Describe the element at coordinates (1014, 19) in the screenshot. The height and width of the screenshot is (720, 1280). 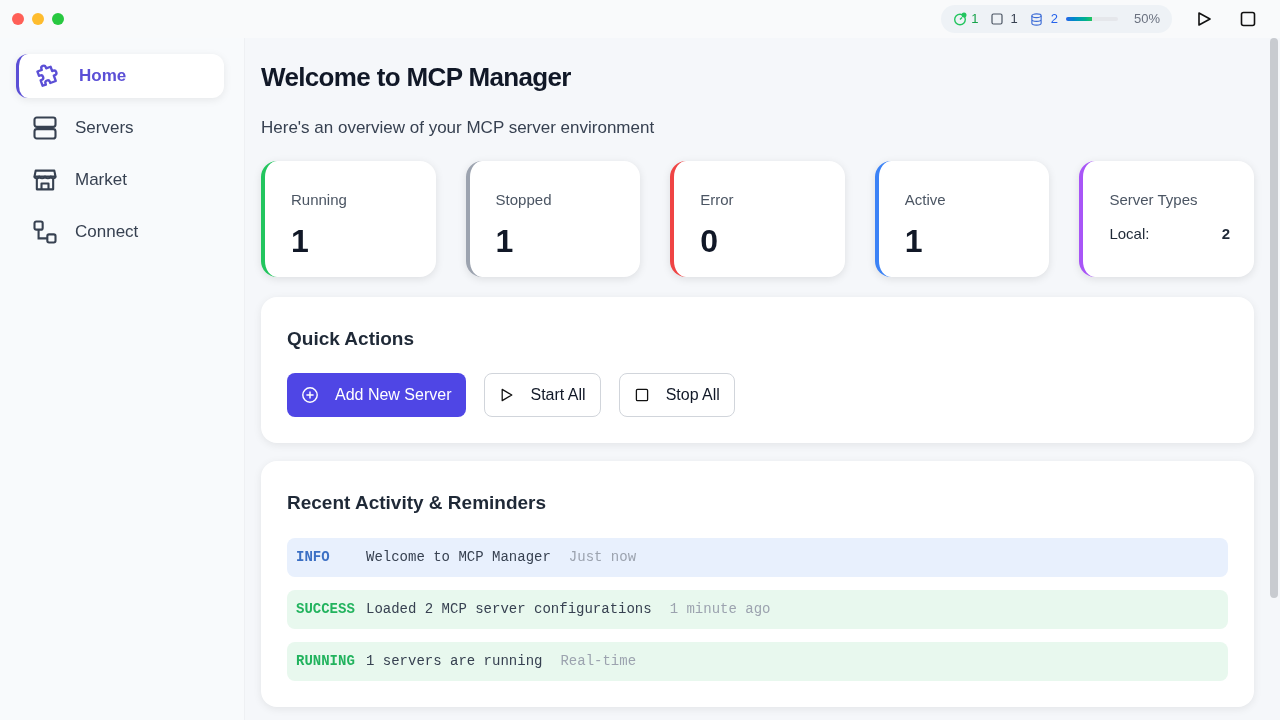
I see `stopped-count: 1` at that location.